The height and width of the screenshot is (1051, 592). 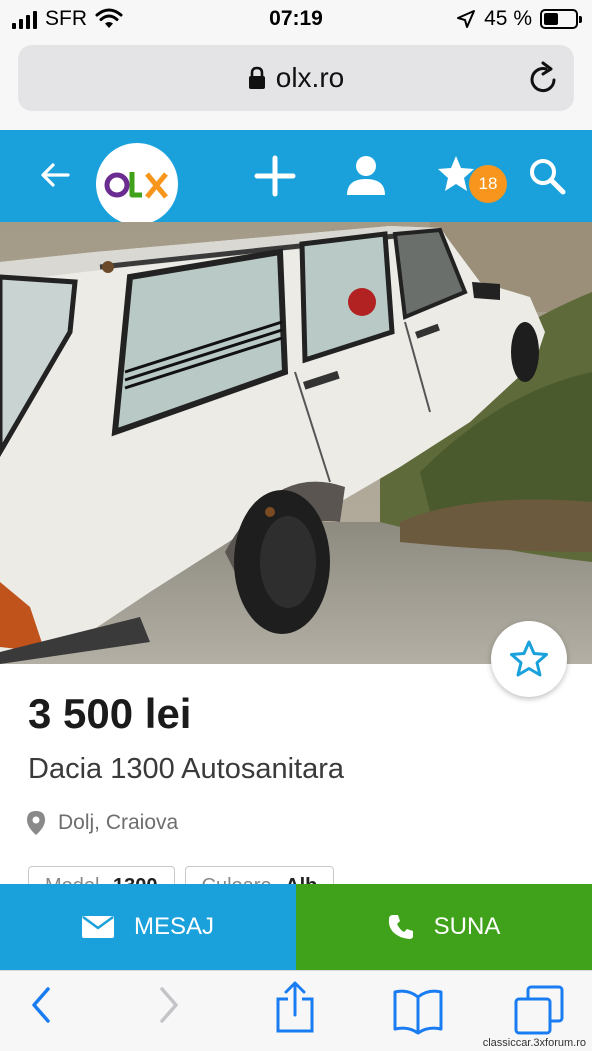 What do you see at coordinates (36, 823) in the screenshot?
I see `map-pin-icon` at bounding box center [36, 823].